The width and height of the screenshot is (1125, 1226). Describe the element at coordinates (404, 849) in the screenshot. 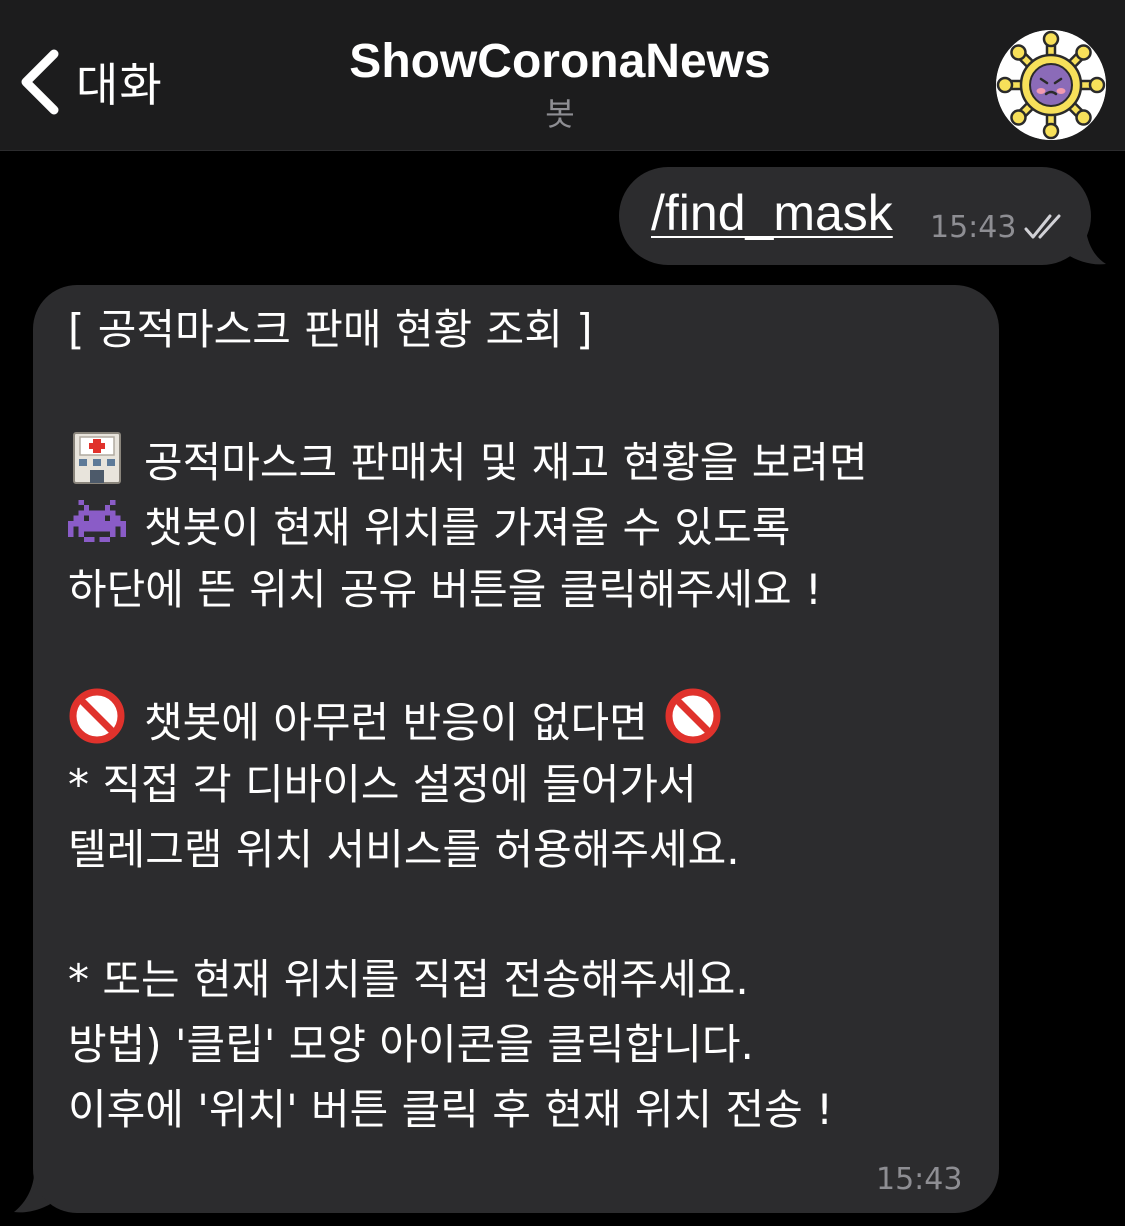

I see `message-line: 텔레그램 위치 서비스를 허용해주세요.` at that location.